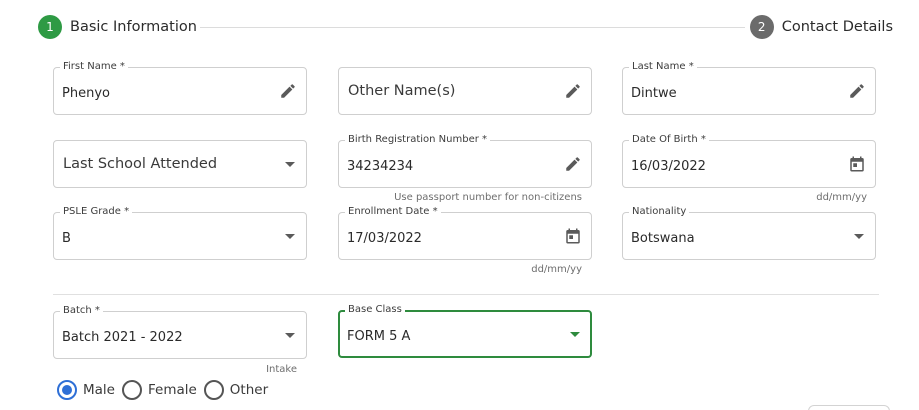 The width and height of the screenshot is (919, 410). I want to click on step-basic-information: 1 Basic Information, so click(117, 27).